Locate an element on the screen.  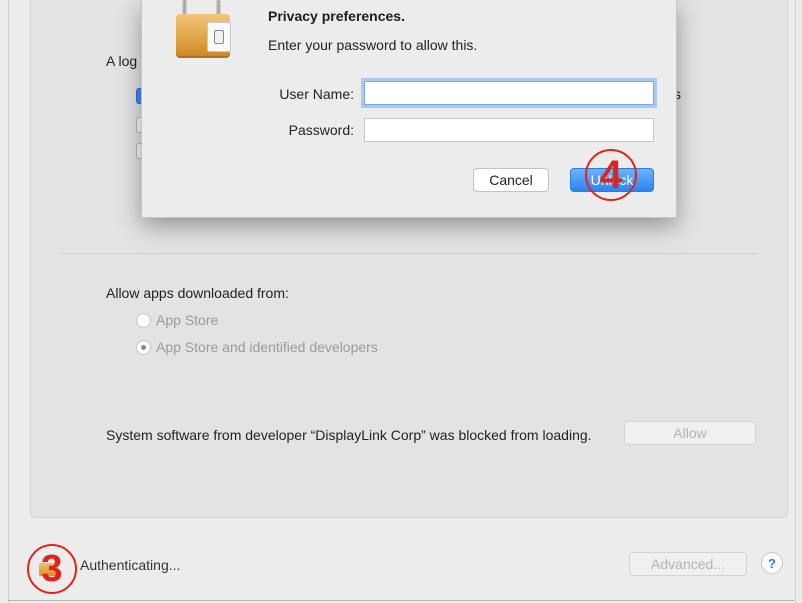
radio-button is located at coordinates (143, 320).